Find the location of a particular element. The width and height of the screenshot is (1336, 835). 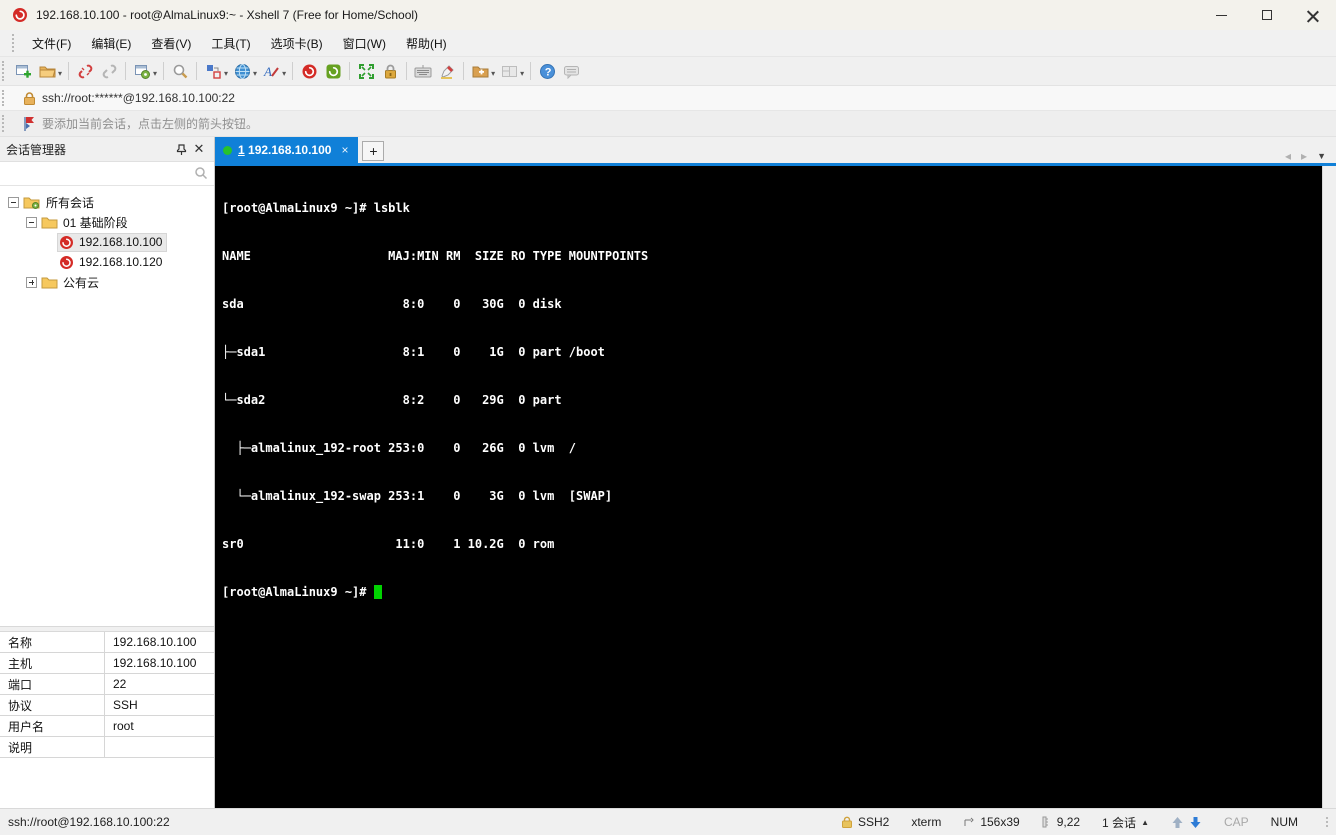

status-encryption: SSH2 is located at coordinates (865, 822).